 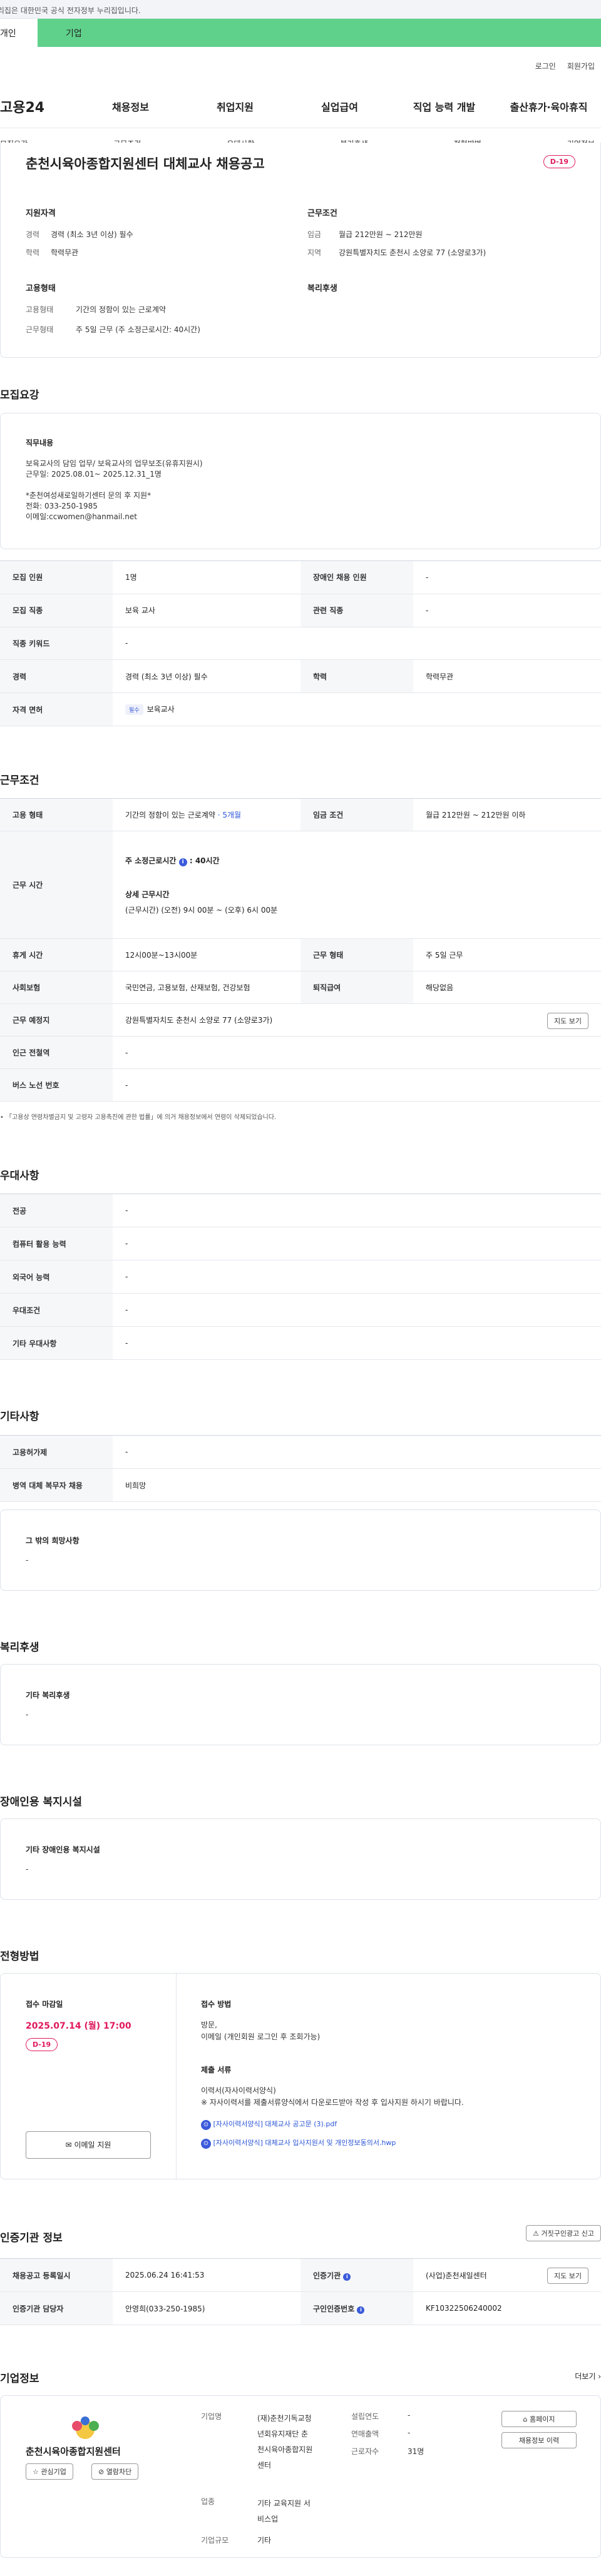 What do you see at coordinates (599, 2376) in the screenshot?
I see `chevron-right-icon: ›` at bounding box center [599, 2376].